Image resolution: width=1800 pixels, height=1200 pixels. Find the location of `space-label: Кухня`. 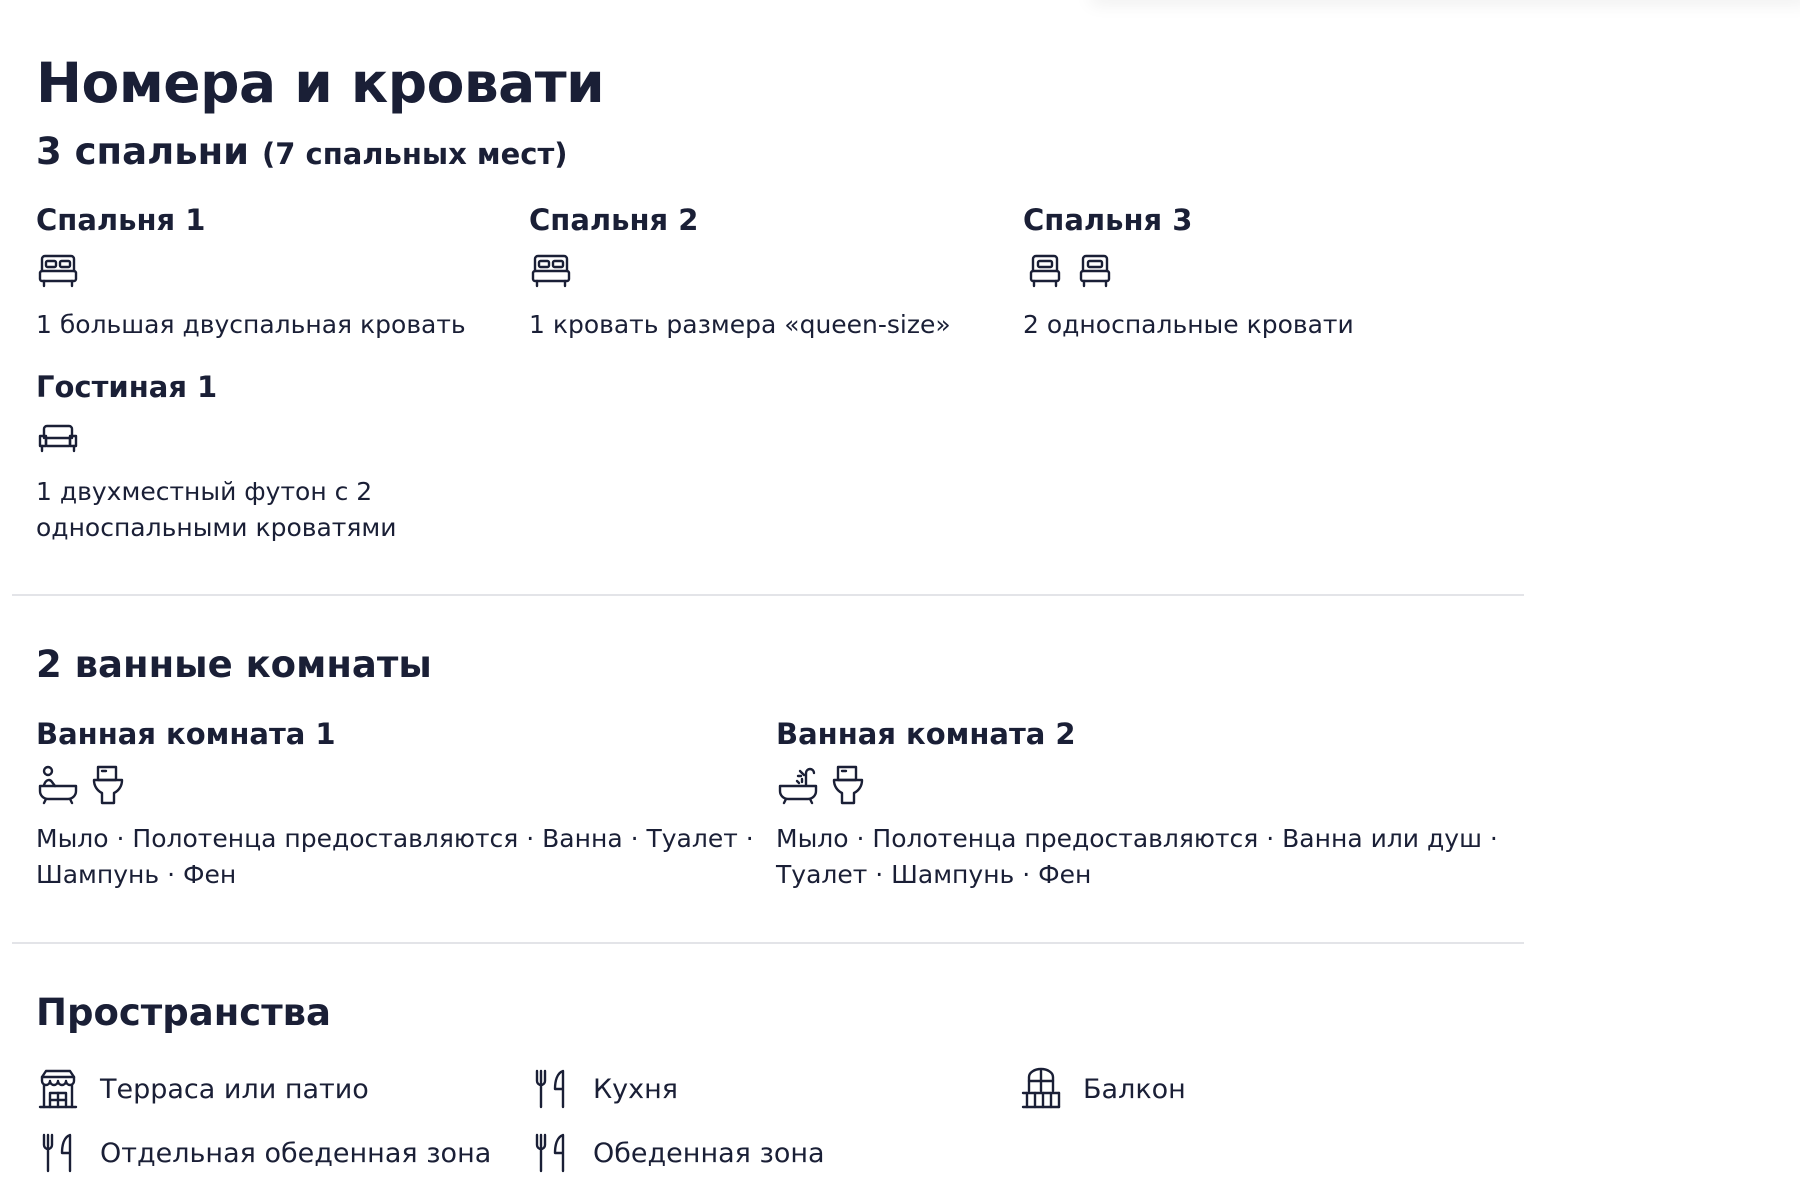

space-label: Кухня is located at coordinates (636, 1089).